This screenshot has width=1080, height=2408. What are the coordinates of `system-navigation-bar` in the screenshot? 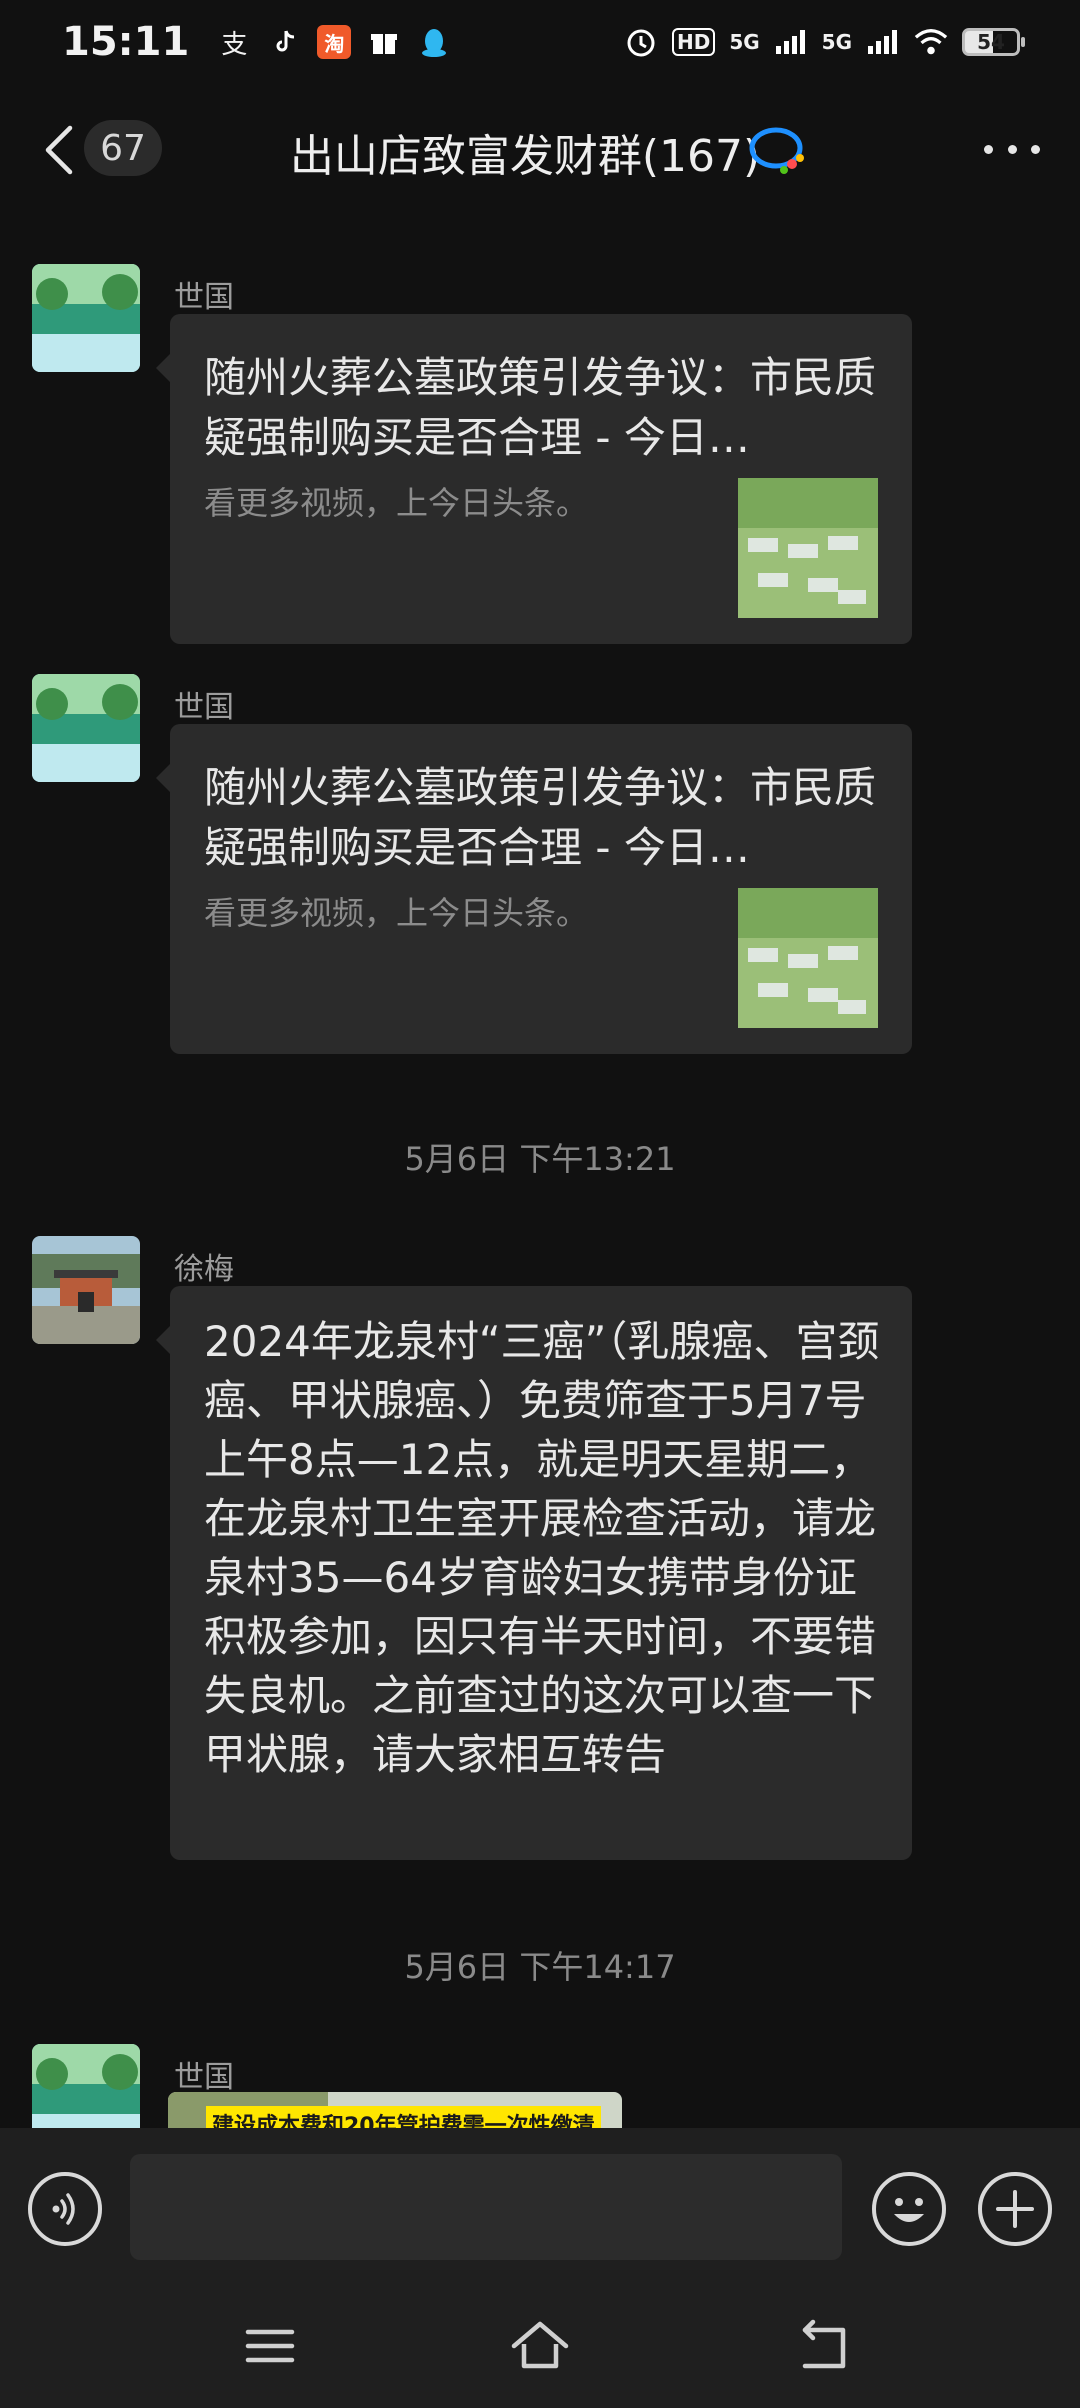 It's located at (540, 2348).